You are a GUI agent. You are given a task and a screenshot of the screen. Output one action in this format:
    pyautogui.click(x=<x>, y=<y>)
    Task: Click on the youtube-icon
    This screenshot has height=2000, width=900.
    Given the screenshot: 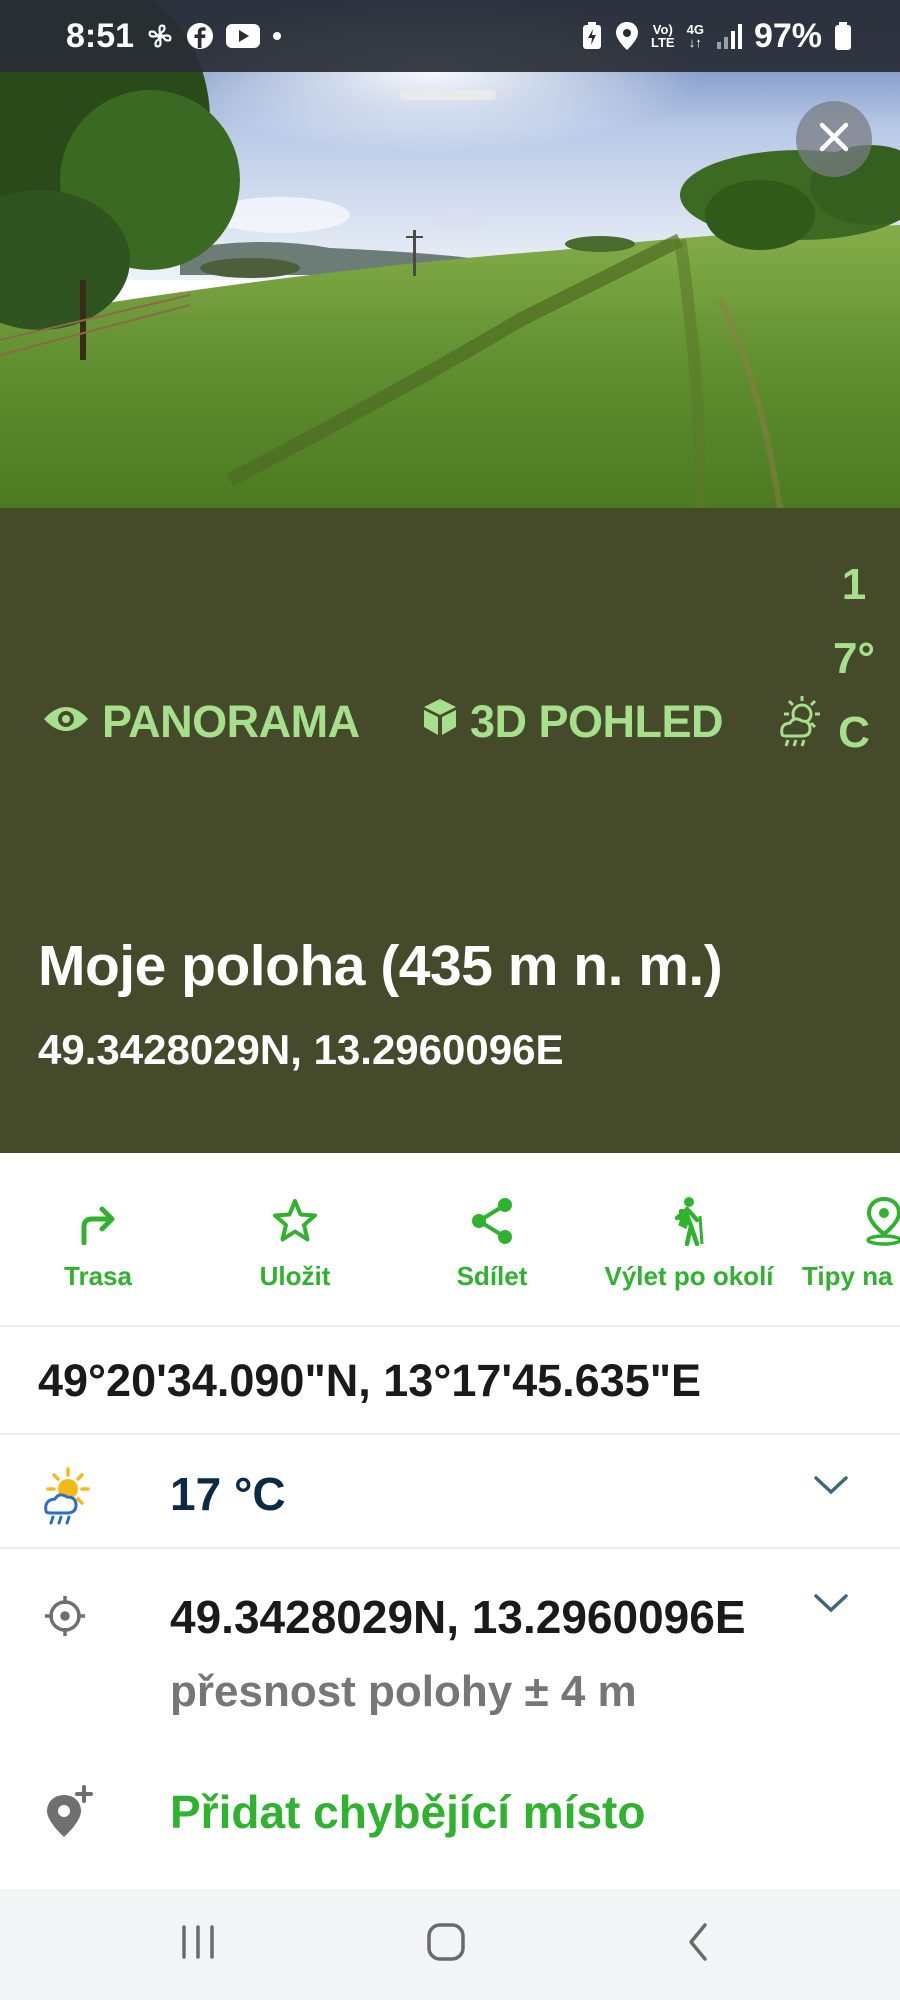 What is the action you would take?
    pyautogui.click(x=243, y=36)
    